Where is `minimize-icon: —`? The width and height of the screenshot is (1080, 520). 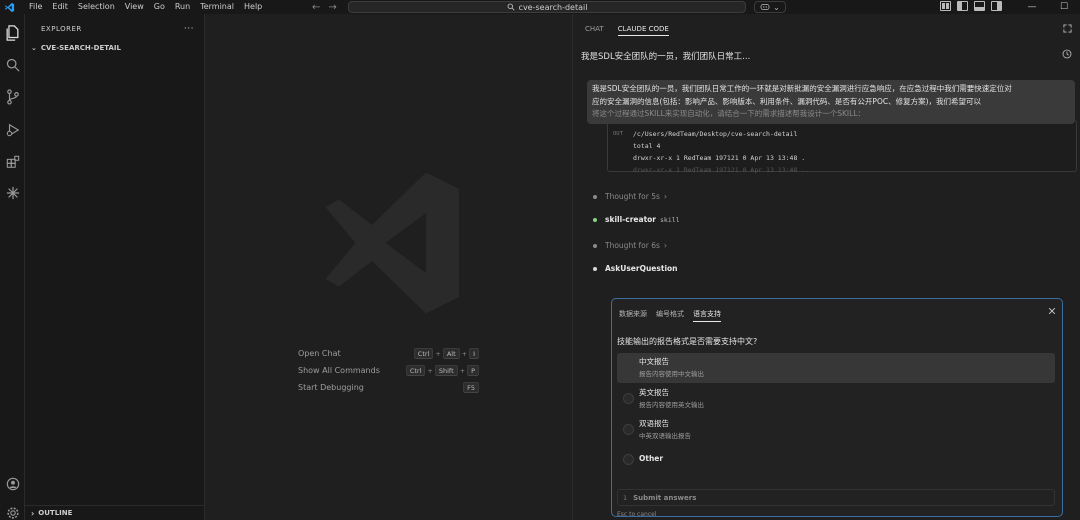
minimize-icon: — is located at coordinates (1032, 7).